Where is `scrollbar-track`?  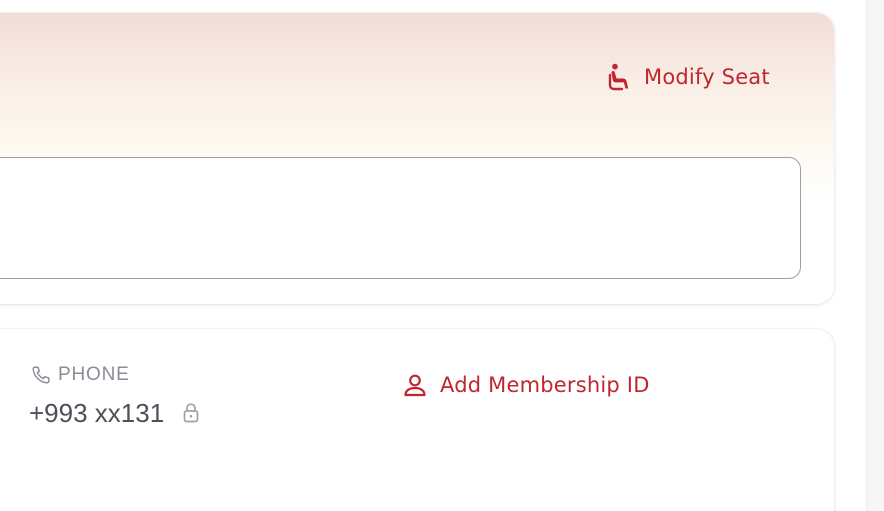
scrollbar-track is located at coordinates (875, 255).